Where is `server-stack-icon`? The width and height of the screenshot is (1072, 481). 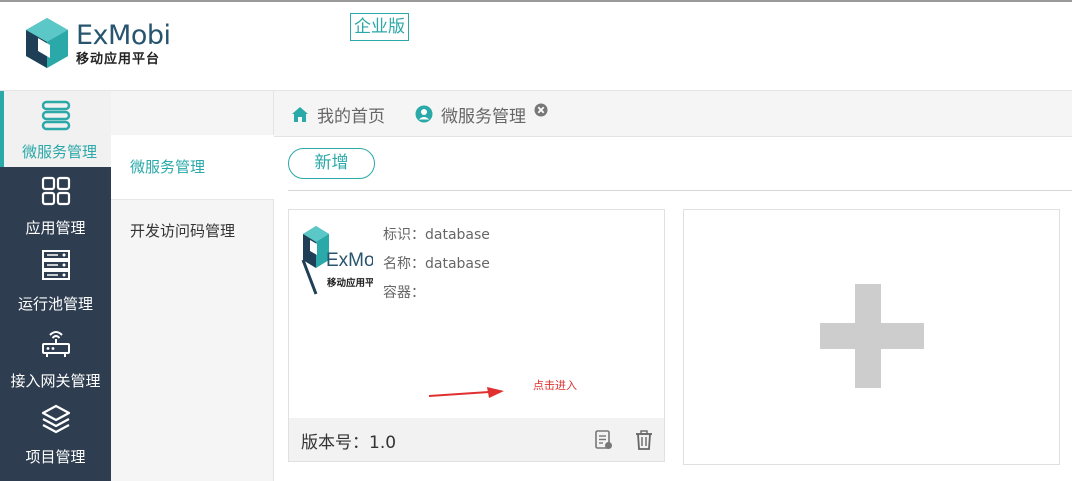
server-stack-icon is located at coordinates (56, 115).